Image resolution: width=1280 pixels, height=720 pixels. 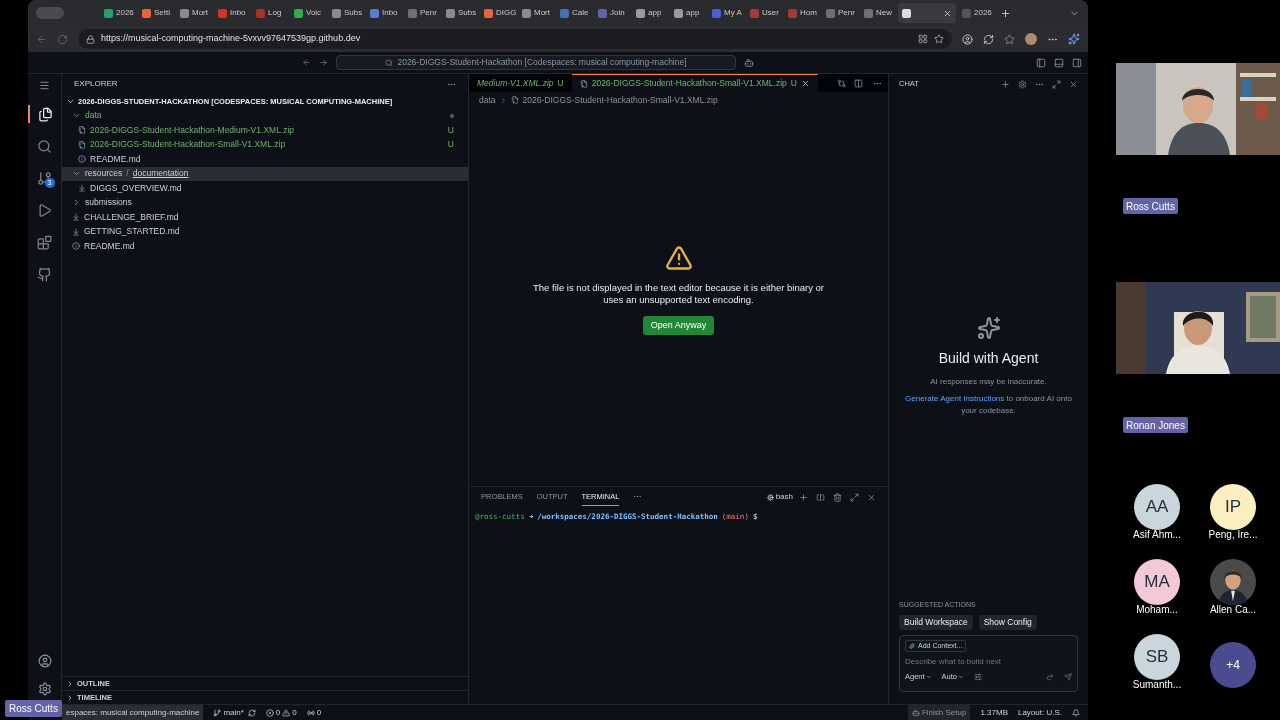 What do you see at coordinates (1007, 622) in the screenshot?
I see `suggested-action-button: Show Config` at bounding box center [1007, 622].